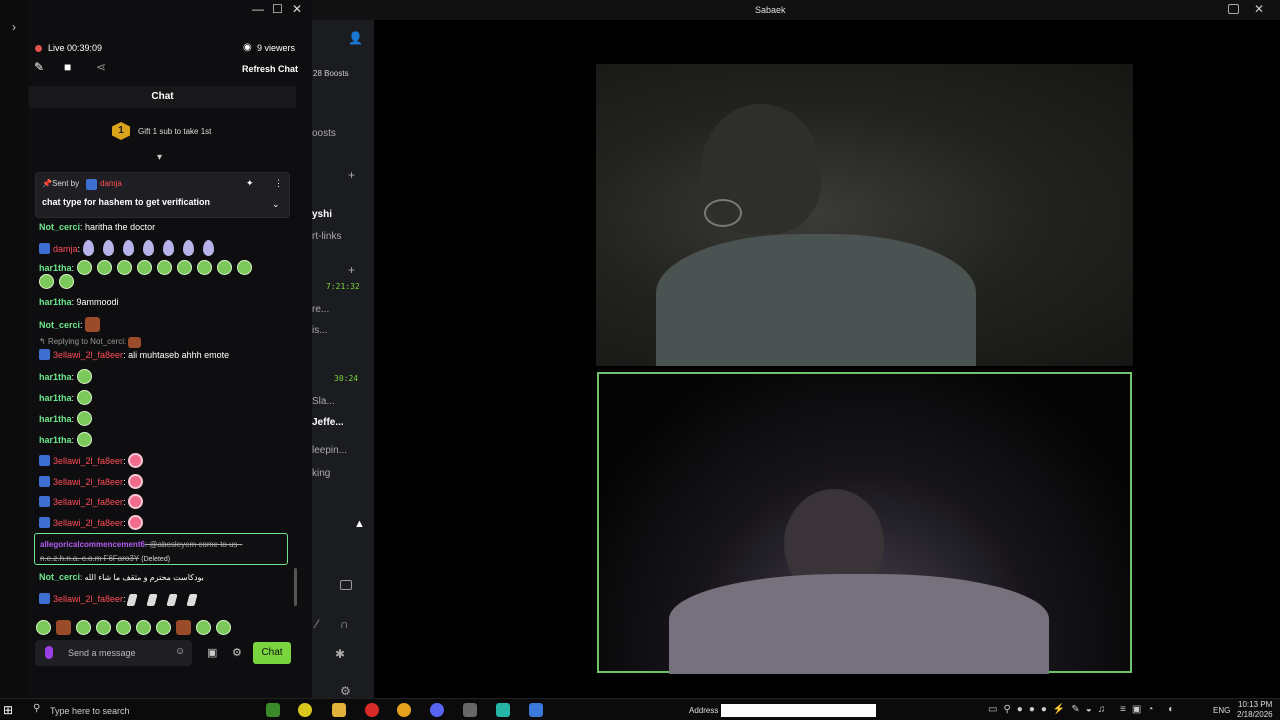 The image size is (1280, 720). Describe the element at coordinates (536, 710) in the screenshot. I see `shield-app-icon` at that location.